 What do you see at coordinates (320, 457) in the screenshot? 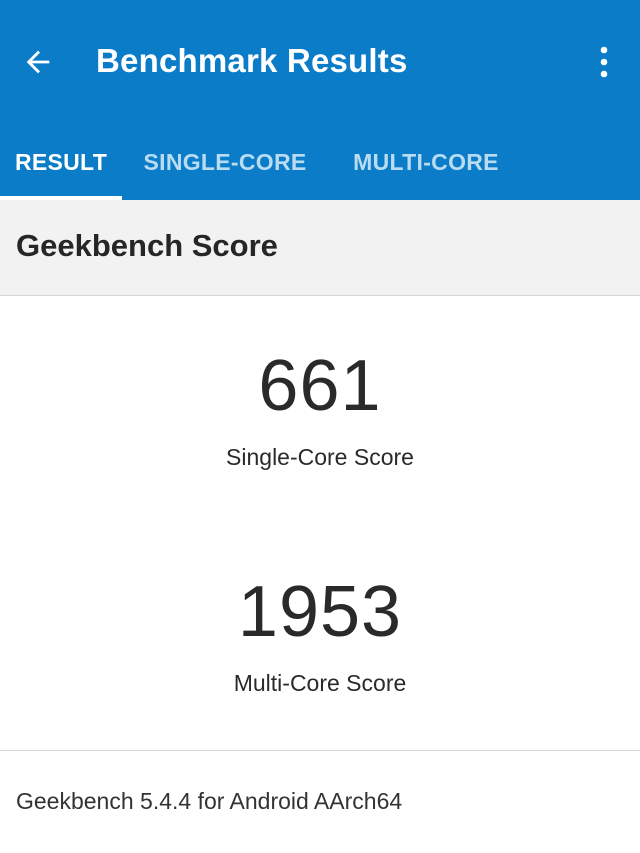
I see `single-core-score-label: Single-Core Score` at bounding box center [320, 457].